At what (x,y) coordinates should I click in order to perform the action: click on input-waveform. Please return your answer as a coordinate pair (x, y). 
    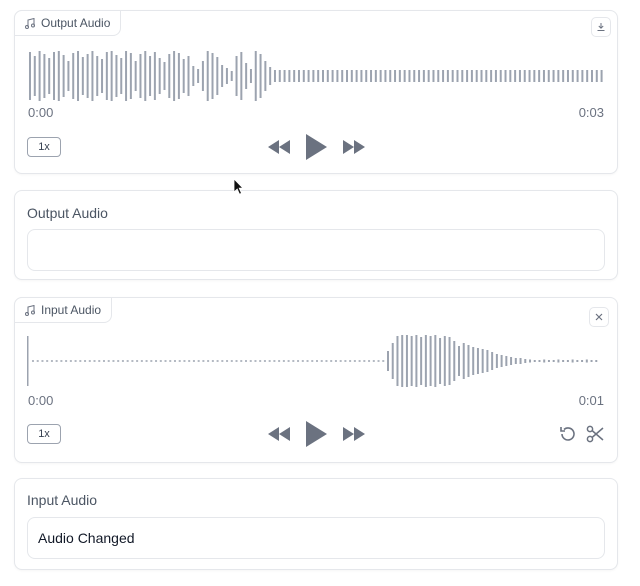
    Looking at the image, I should click on (316, 361).